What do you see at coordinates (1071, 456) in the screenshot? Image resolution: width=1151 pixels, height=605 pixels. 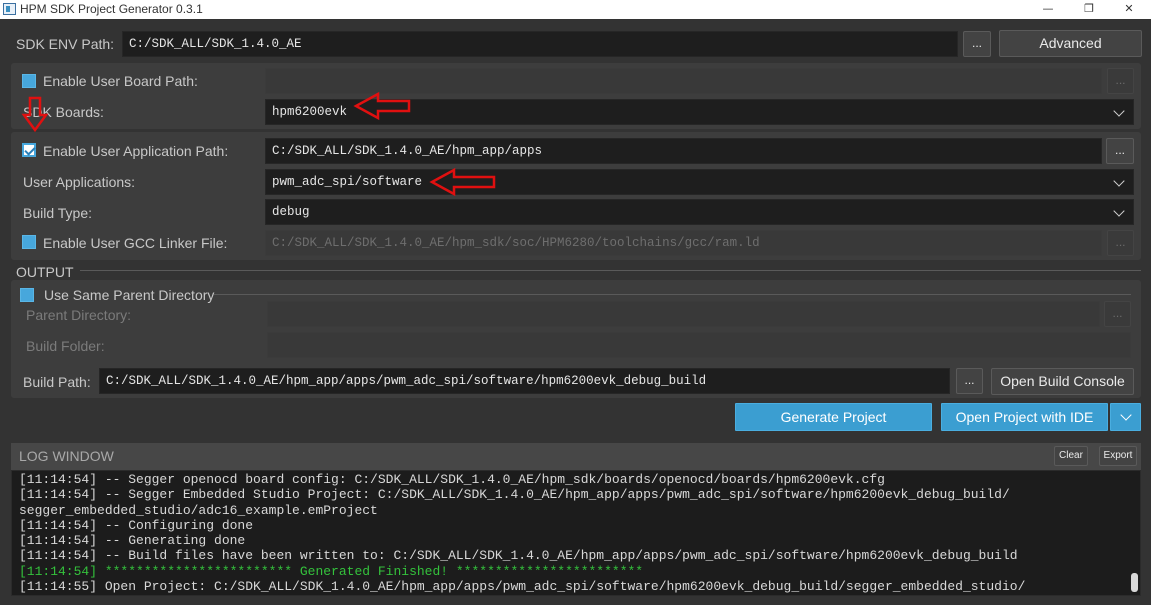 I see `log-clear-button: Clear` at bounding box center [1071, 456].